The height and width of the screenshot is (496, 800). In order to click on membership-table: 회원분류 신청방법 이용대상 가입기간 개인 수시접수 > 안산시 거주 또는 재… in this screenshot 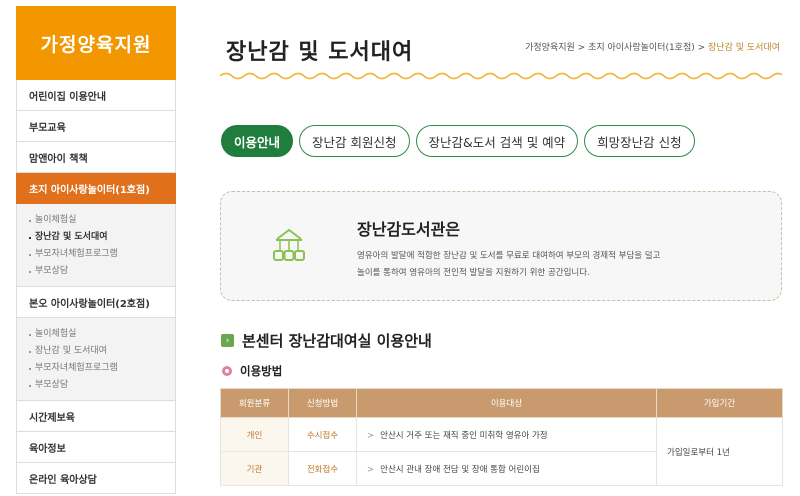, I will do `click(501, 437)`.